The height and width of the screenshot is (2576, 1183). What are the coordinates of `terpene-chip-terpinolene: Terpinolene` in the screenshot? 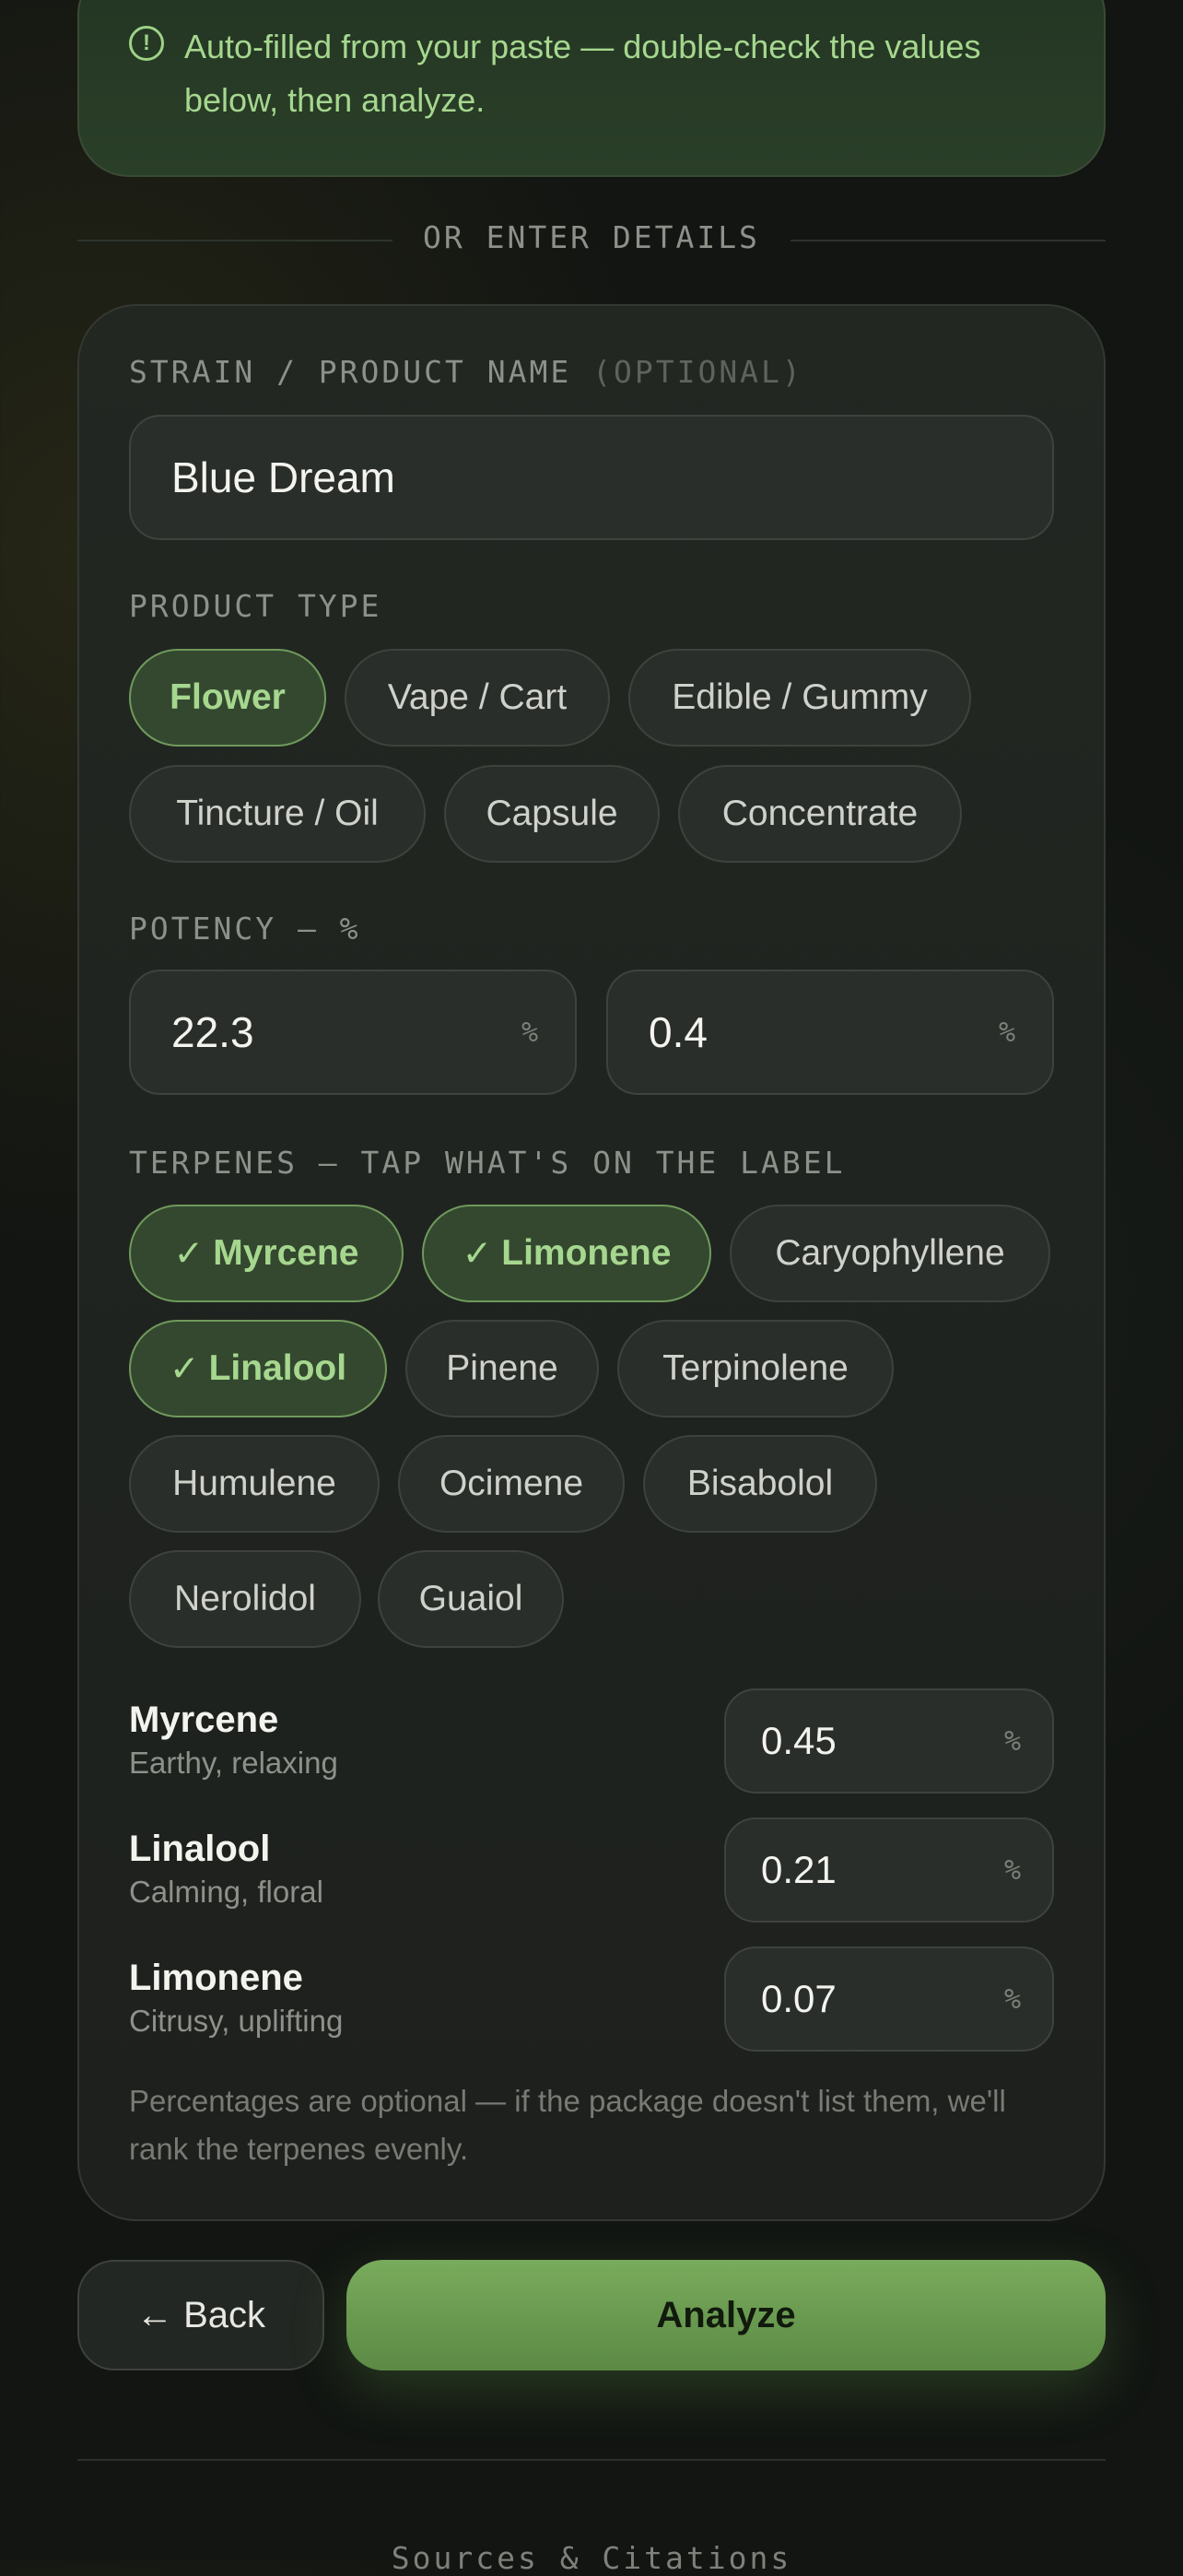 It's located at (755, 1369).